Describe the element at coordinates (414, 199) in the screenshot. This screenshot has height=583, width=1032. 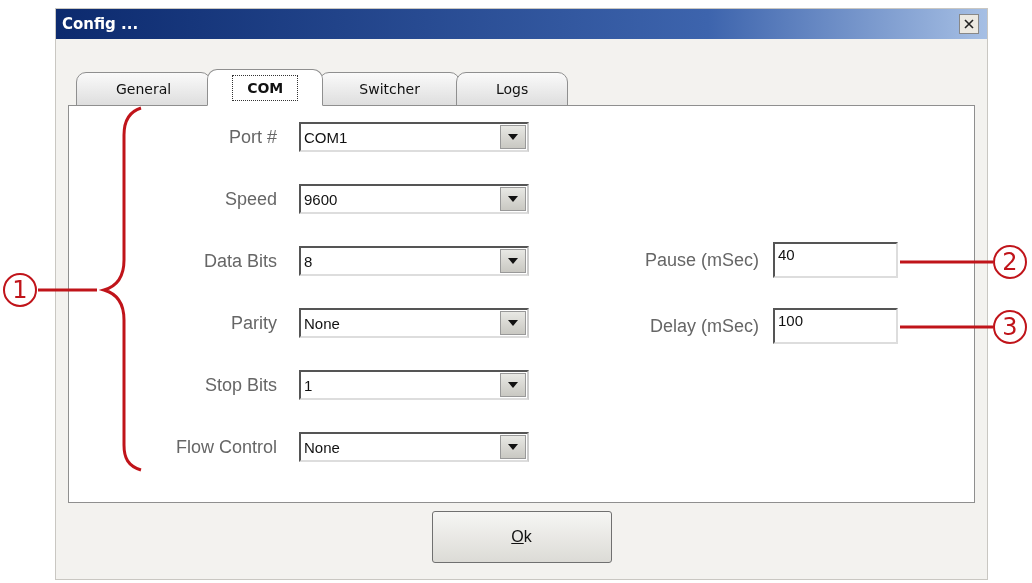
I see `dropdown: 9600` at that location.